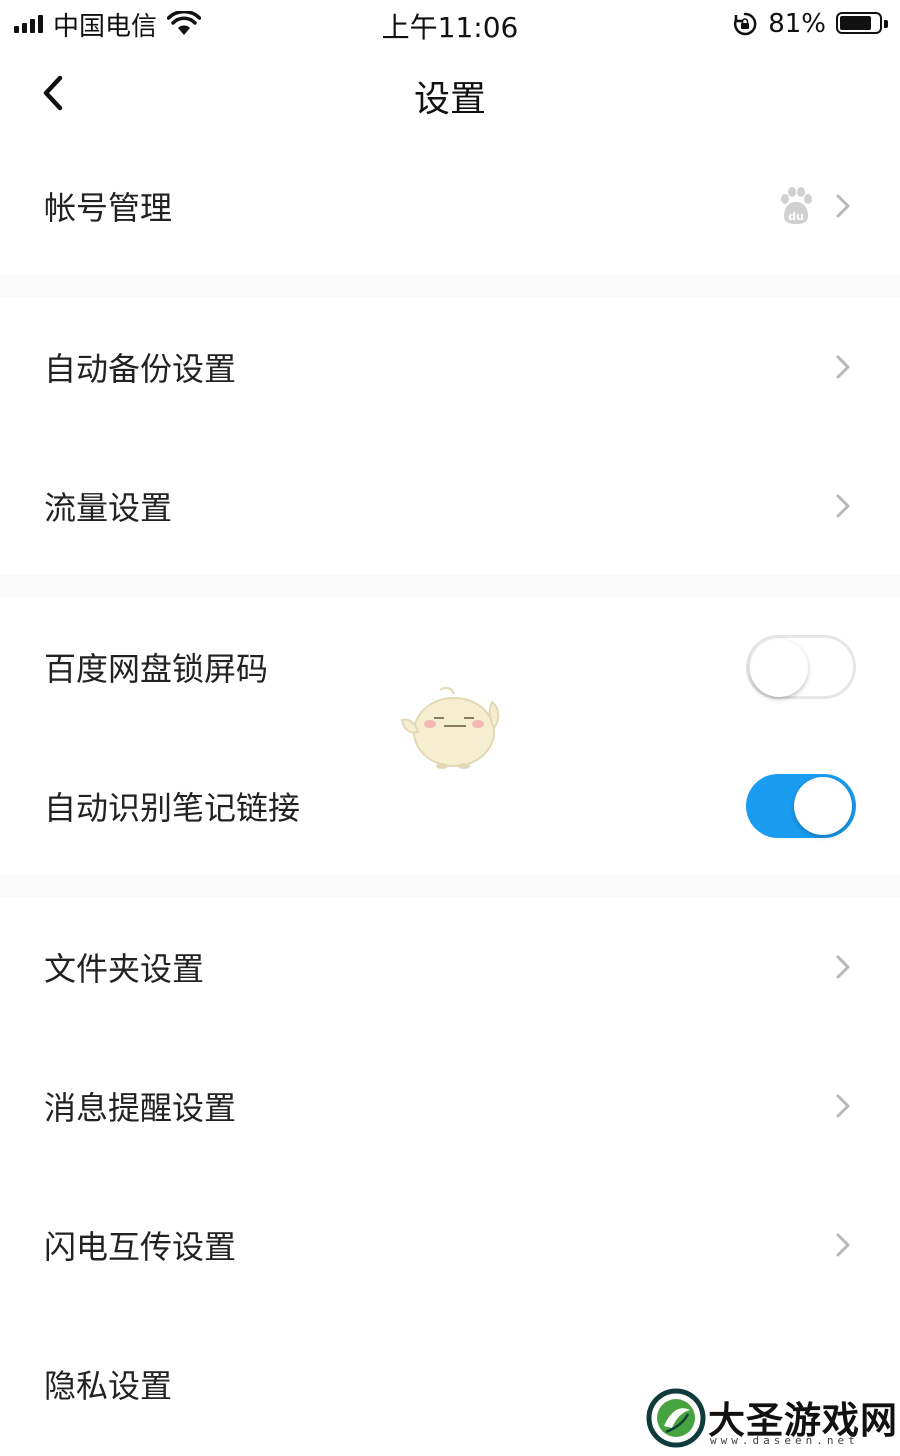 Image resolution: width=900 pixels, height=1456 pixels. I want to click on battery-percent: 81%, so click(797, 24).